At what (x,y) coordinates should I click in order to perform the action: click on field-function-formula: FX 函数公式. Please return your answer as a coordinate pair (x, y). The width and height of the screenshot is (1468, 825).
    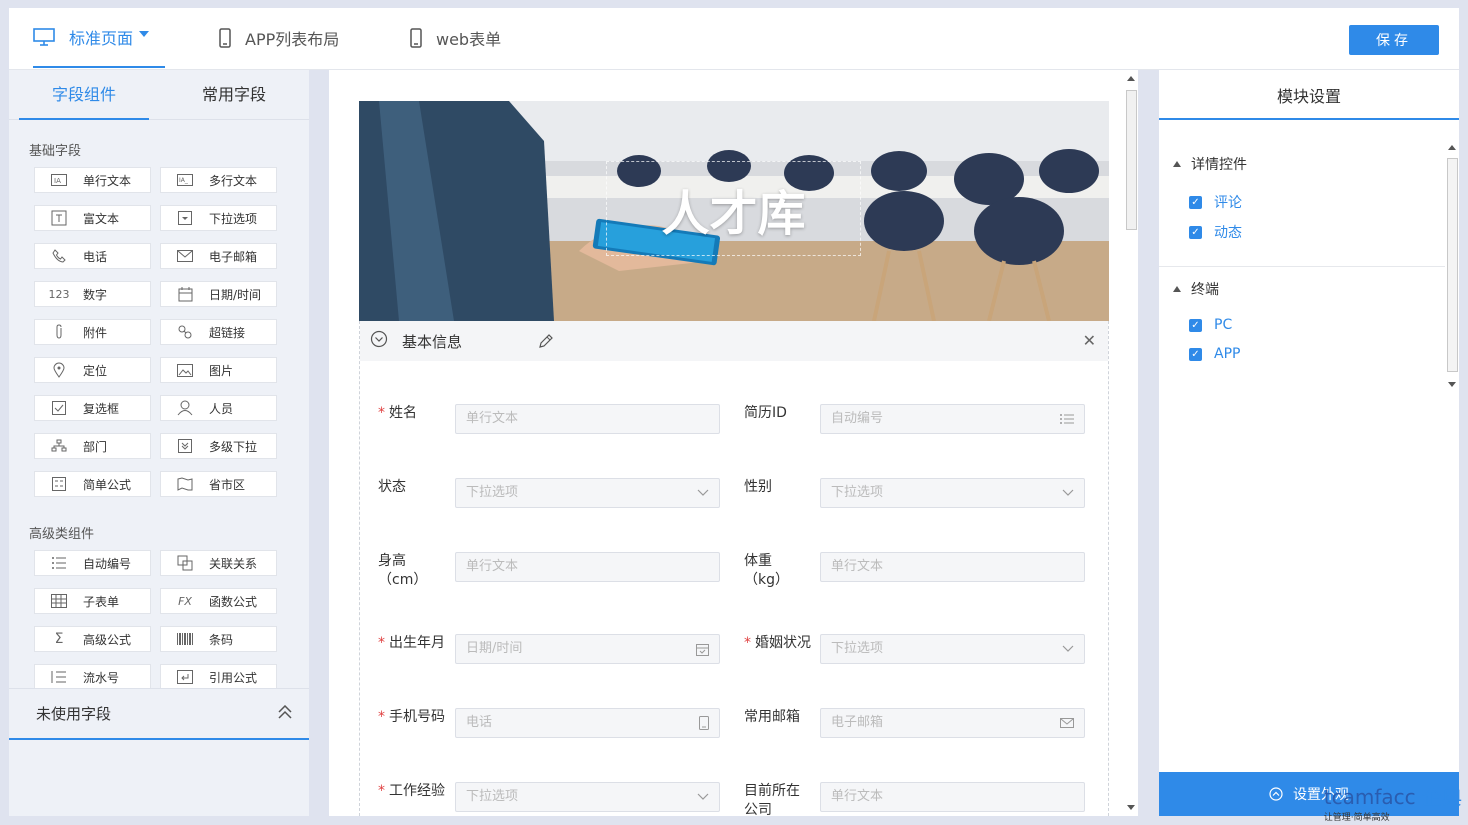
    Looking at the image, I should click on (218, 601).